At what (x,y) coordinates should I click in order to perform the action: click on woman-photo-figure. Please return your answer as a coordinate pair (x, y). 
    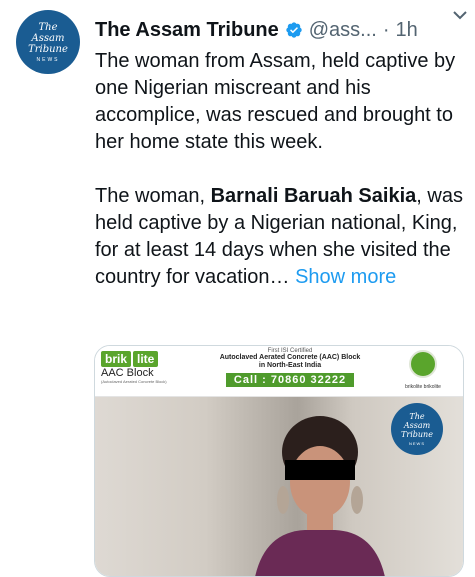
    Looking at the image, I should click on (320, 496).